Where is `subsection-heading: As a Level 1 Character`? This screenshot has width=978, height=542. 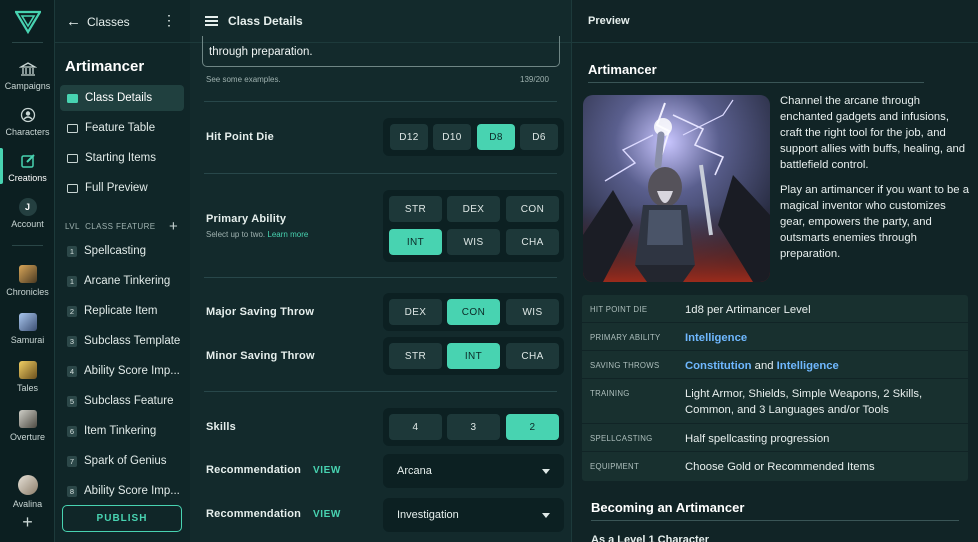
subsection-heading: As a Level 1 Character is located at coordinates (650, 538).